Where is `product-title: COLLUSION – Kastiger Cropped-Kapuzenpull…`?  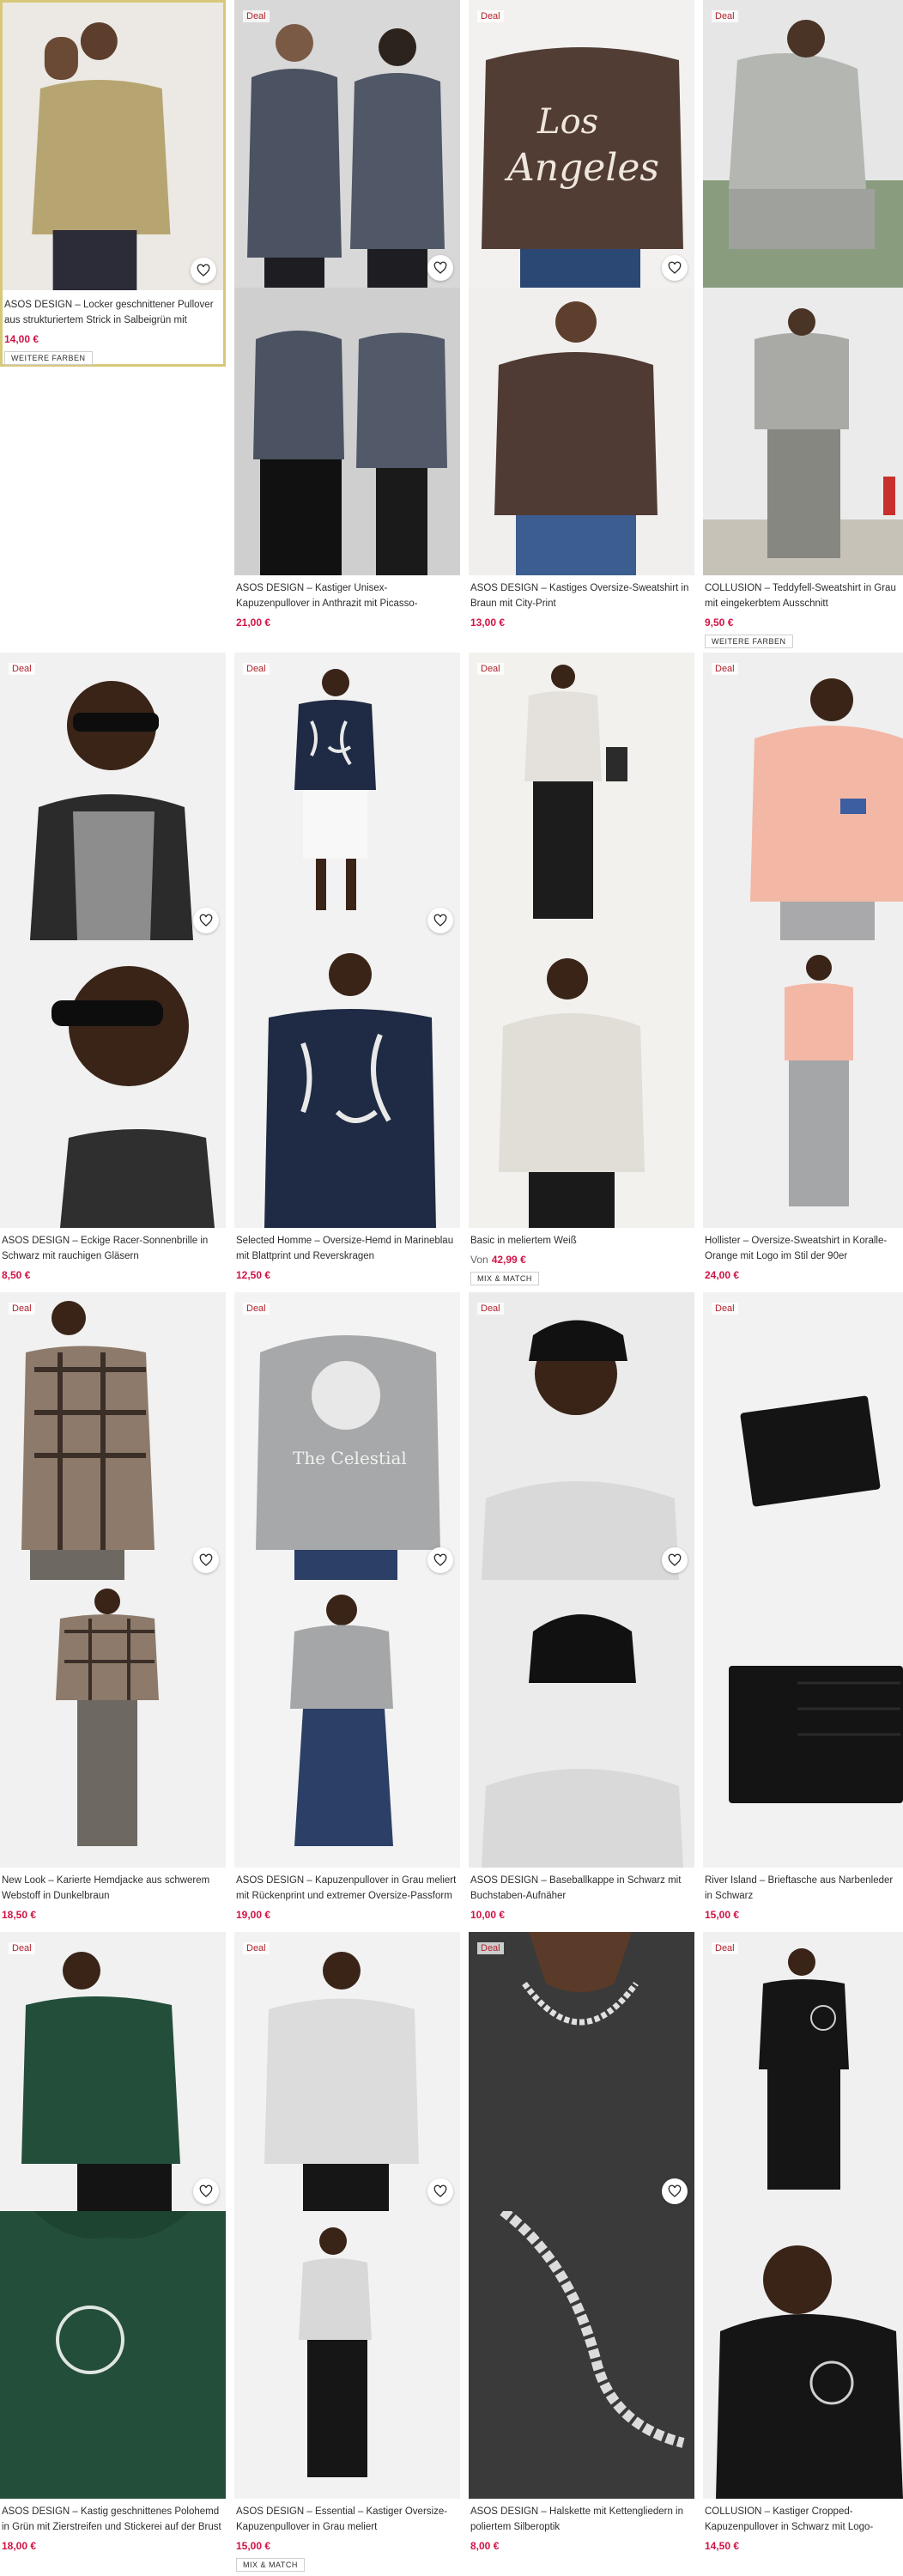
product-title: COLLUSION – Kastiger Cropped-Kapuzenpull… is located at coordinates (804, 2519).